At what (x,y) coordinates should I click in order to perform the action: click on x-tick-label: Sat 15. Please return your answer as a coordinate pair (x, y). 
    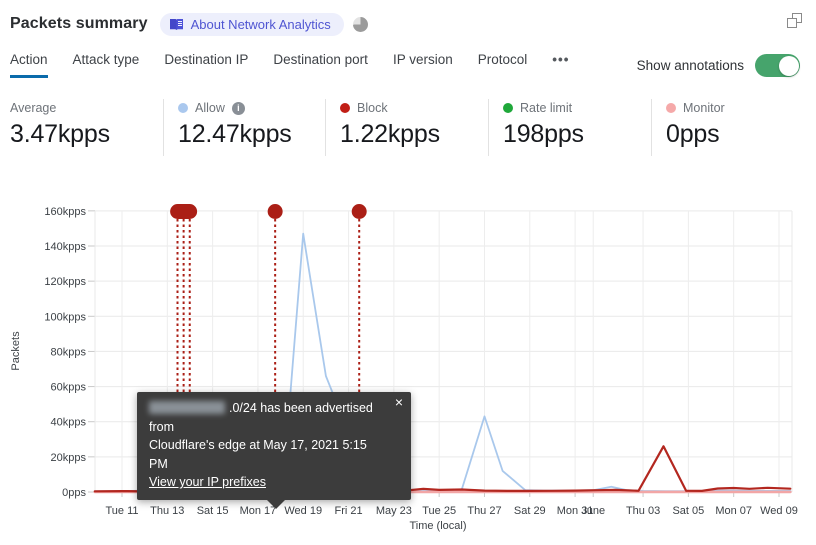
    Looking at the image, I should click on (213, 511).